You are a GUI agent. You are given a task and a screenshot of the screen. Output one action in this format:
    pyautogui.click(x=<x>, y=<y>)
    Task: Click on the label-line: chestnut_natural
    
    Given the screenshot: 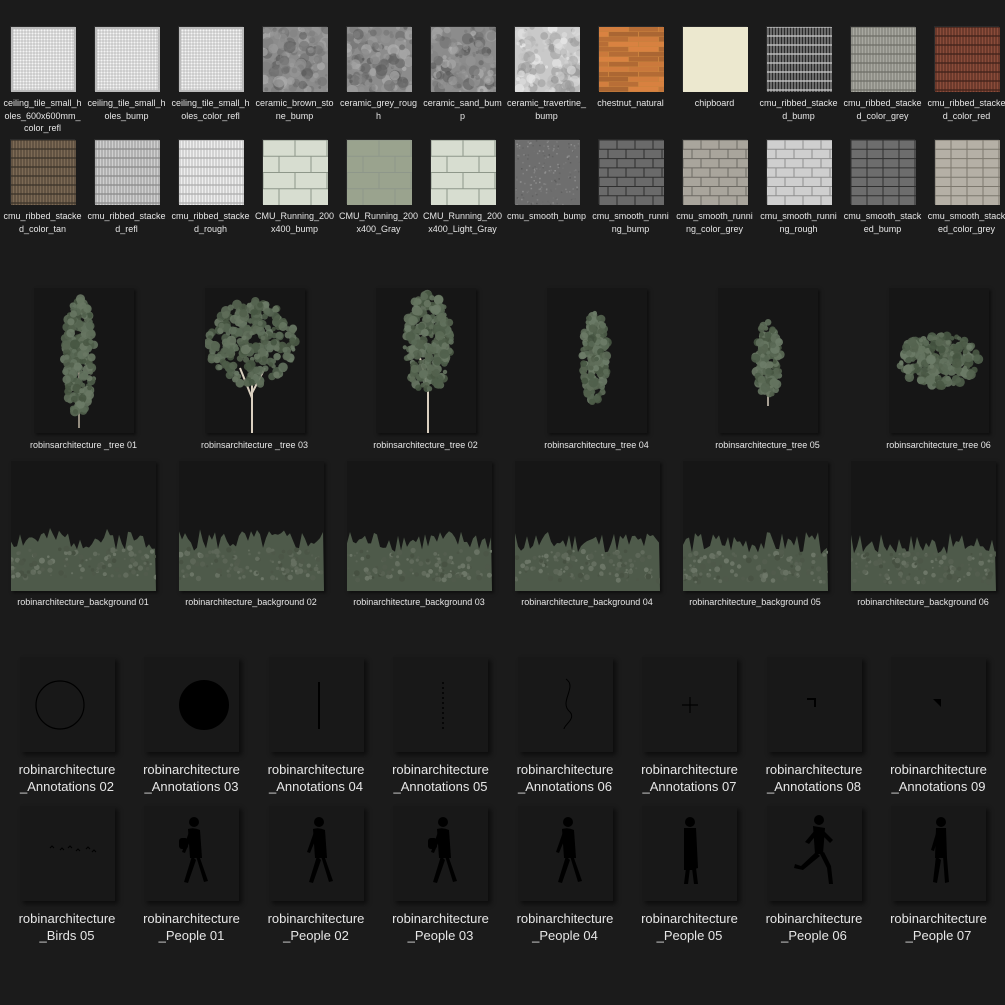 What is the action you would take?
    pyautogui.click(x=630, y=103)
    